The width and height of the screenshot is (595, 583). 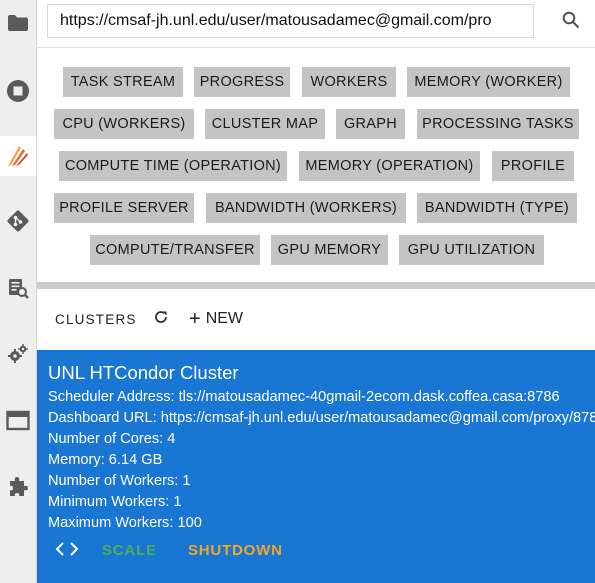 I want to click on dashboard-url-bar, so click(x=316, y=24).